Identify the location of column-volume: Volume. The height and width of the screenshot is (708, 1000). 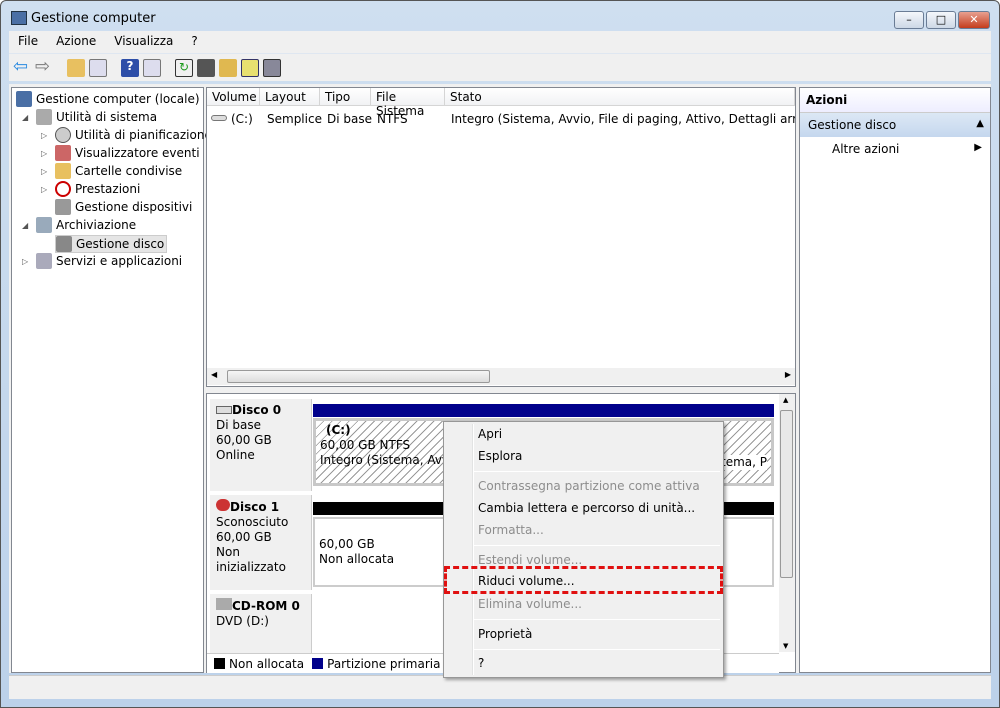
(233, 97).